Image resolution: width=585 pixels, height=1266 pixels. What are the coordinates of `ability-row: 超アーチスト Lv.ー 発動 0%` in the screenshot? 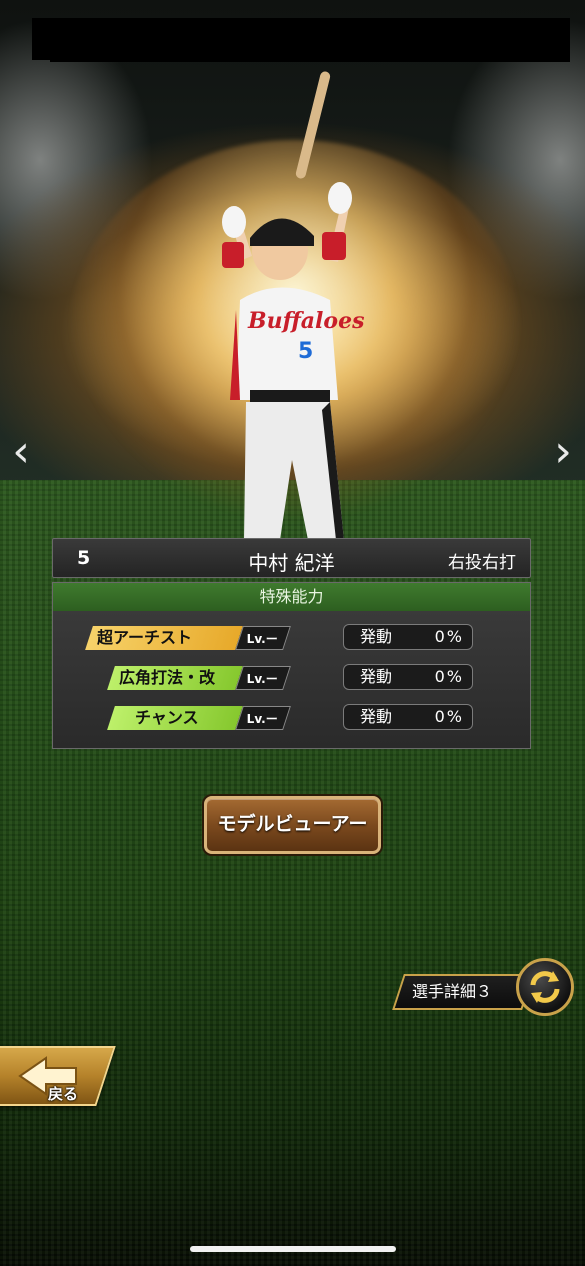 It's located at (291, 638).